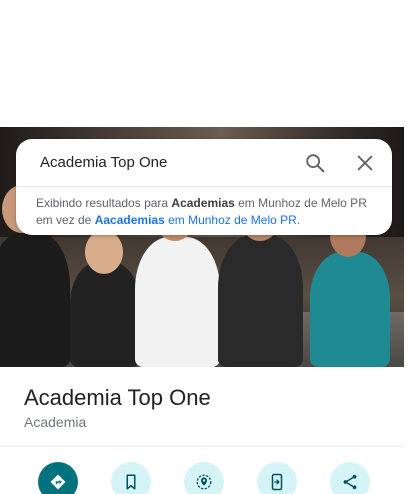  Describe the element at coordinates (350, 482) in the screenshot. I see `share-icon` at that location.